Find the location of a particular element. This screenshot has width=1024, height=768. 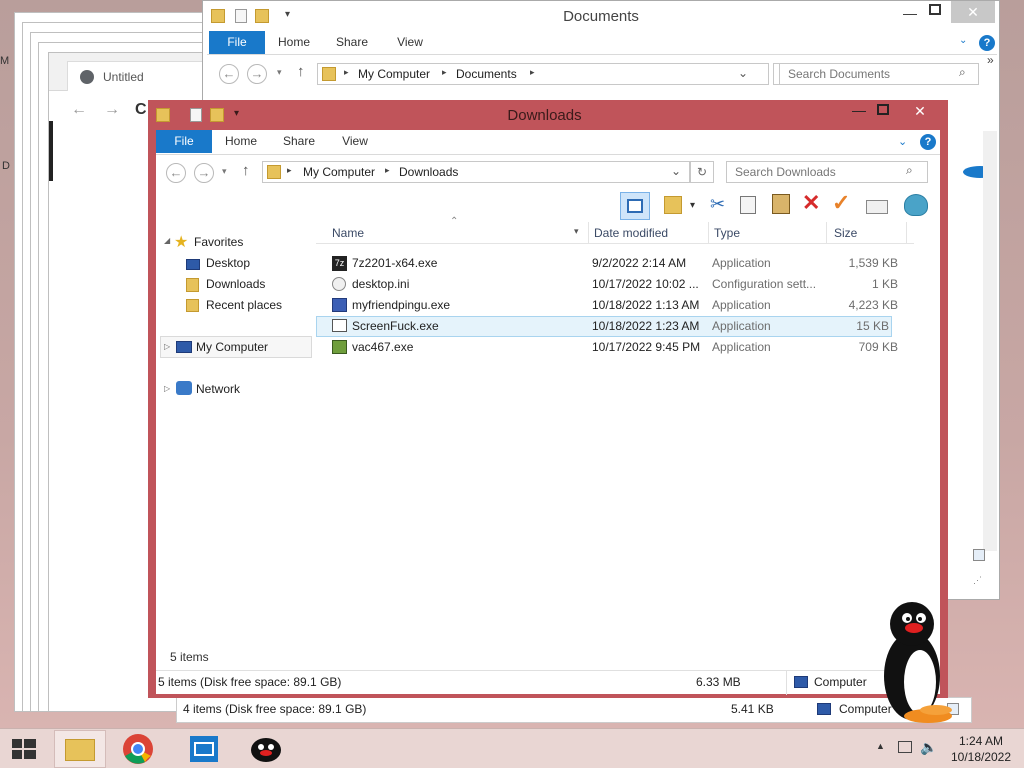

items-count: 5 items is located at coordinates (189, 657).